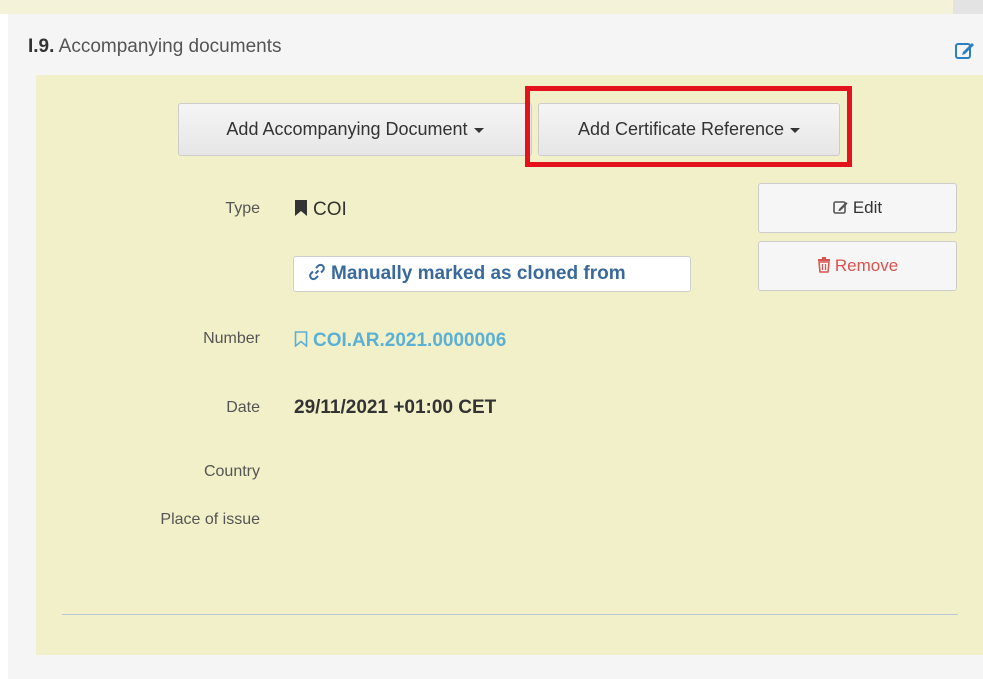  Describe the element at coordinates (170, 46) in the screenshot. I see `section-name: Accompanying documents` at that location.